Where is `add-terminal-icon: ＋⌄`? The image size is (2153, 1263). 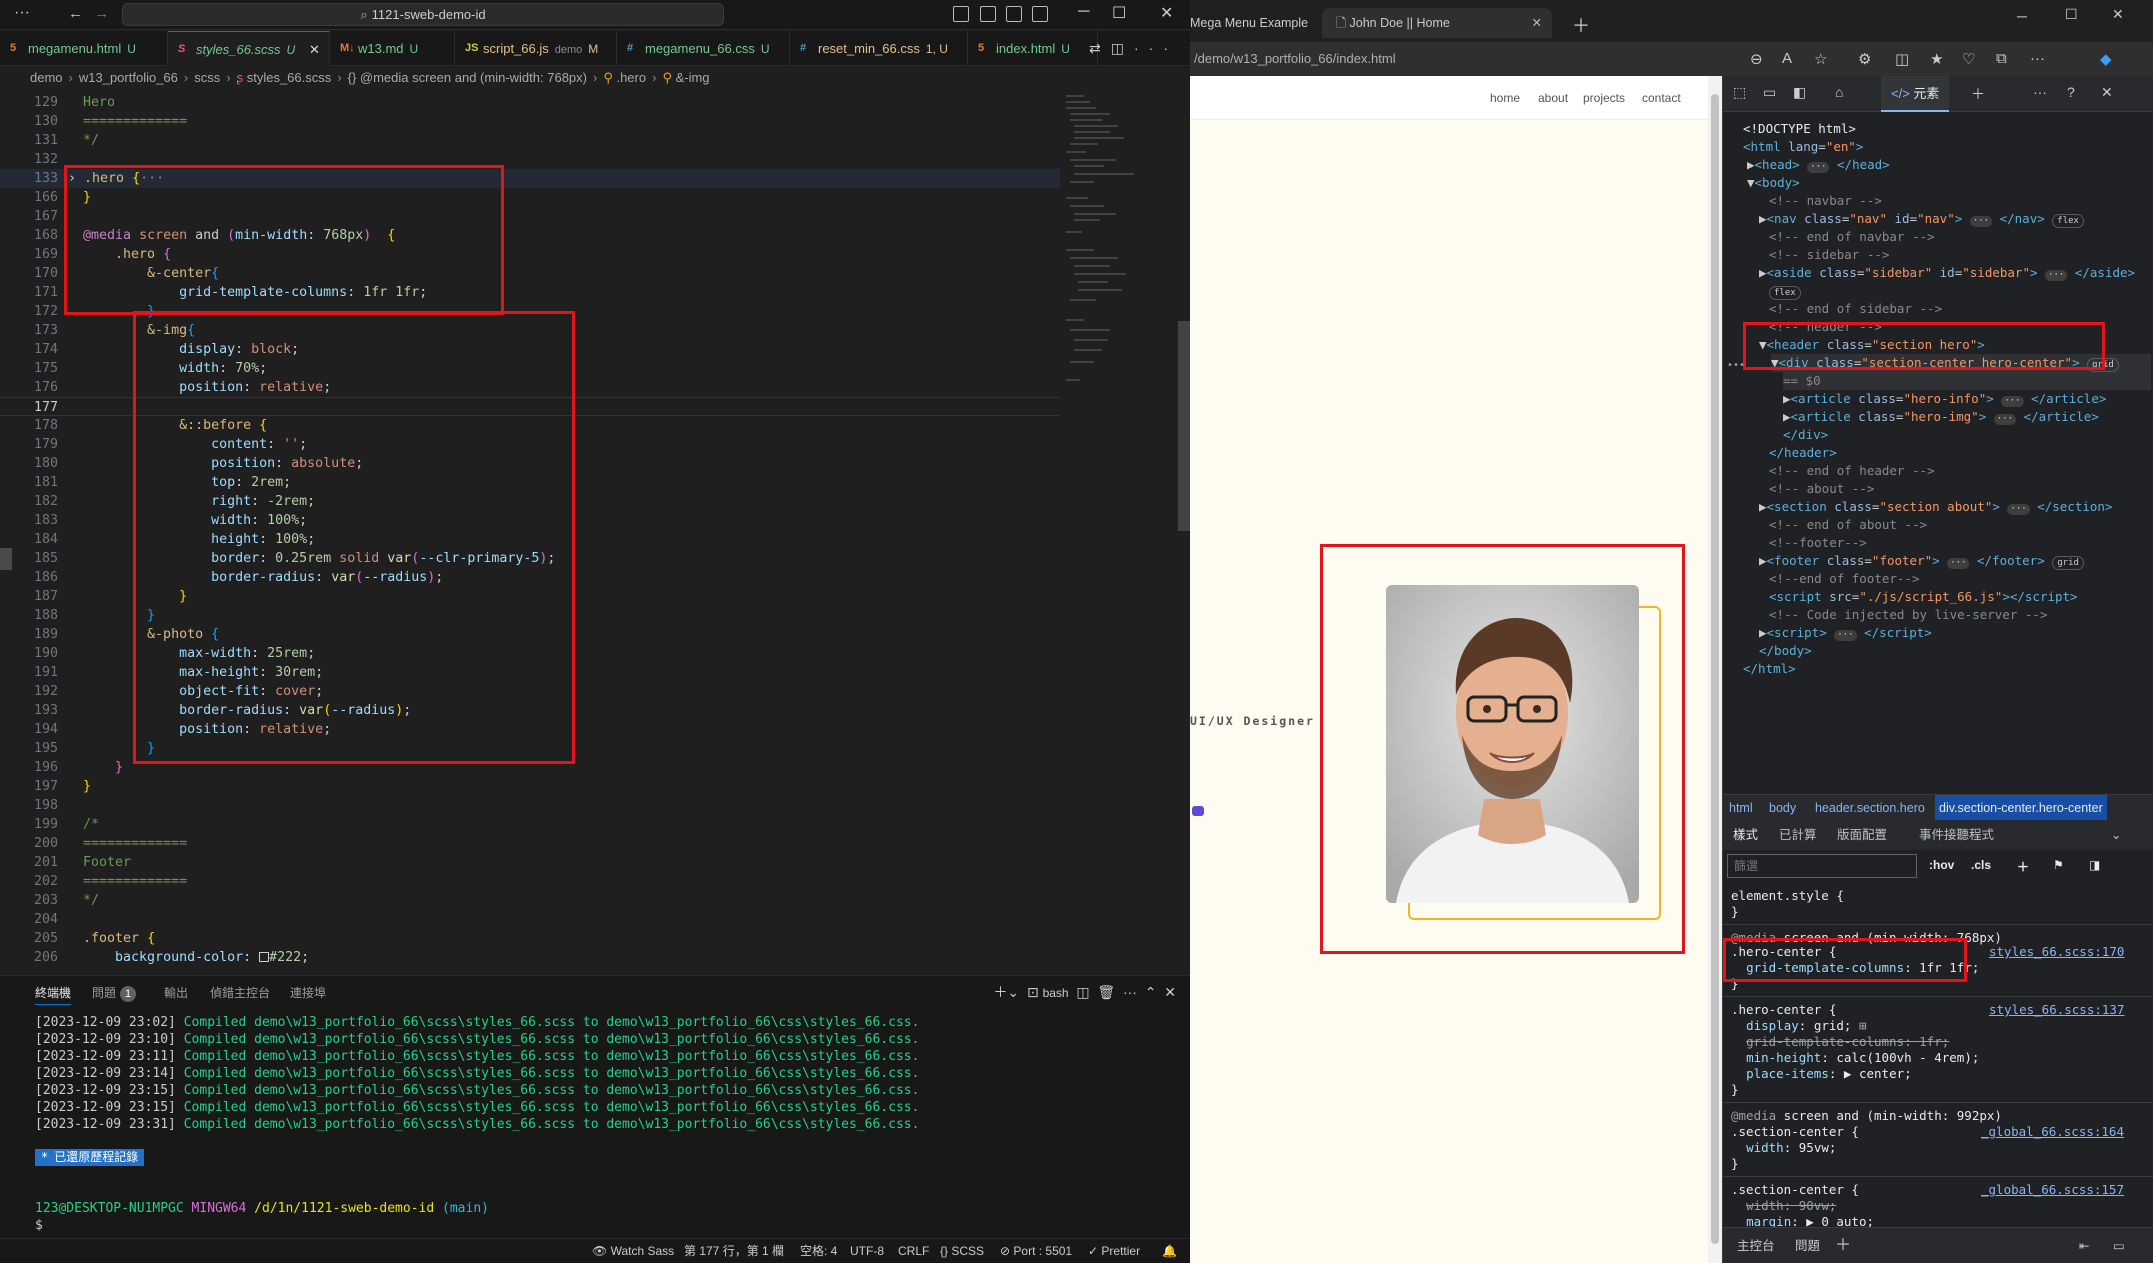 add-terminal-icon: ＋⌄ is located at coordinates (1006, 992).